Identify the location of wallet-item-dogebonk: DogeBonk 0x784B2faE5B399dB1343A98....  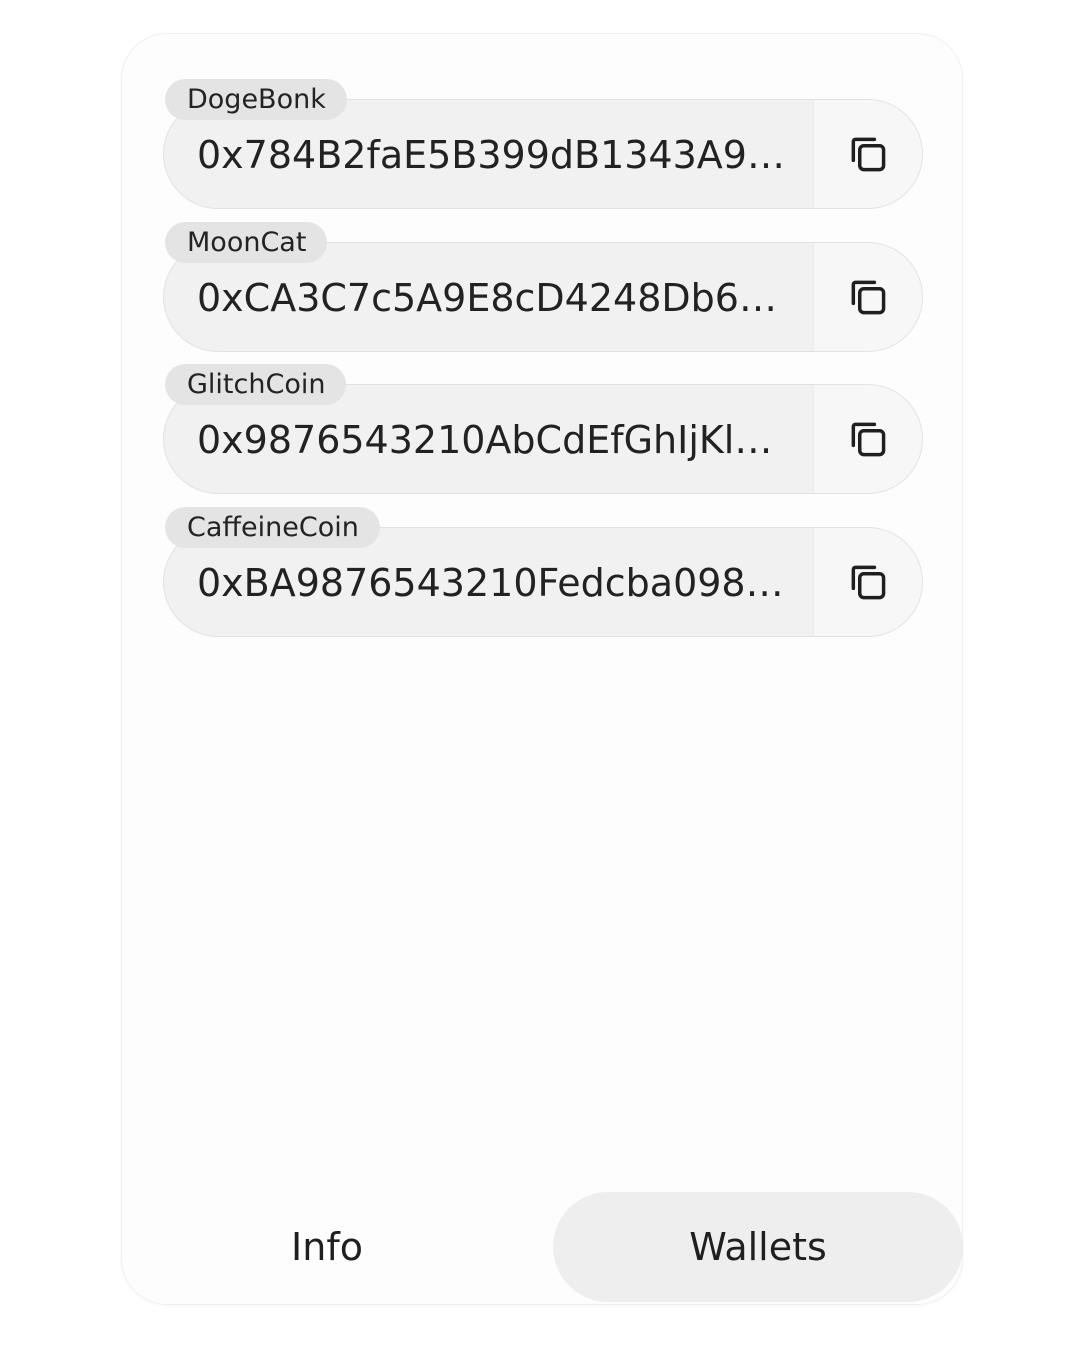
(543, 150).